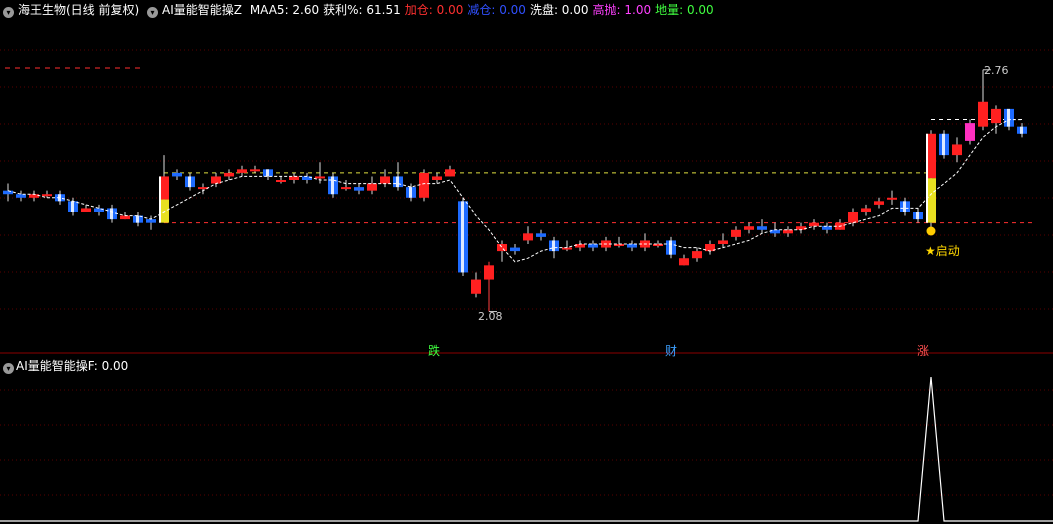 The height and width of the screenshot is (524, 1053). I want to click on indicator-menu-icon: ▾, so click(153, 12).